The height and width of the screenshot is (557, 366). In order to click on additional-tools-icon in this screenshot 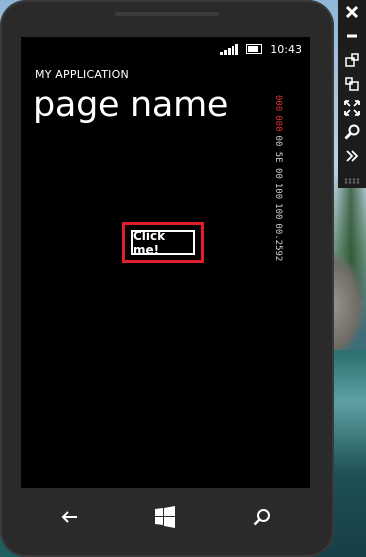, I will do `click(352, 156)`.